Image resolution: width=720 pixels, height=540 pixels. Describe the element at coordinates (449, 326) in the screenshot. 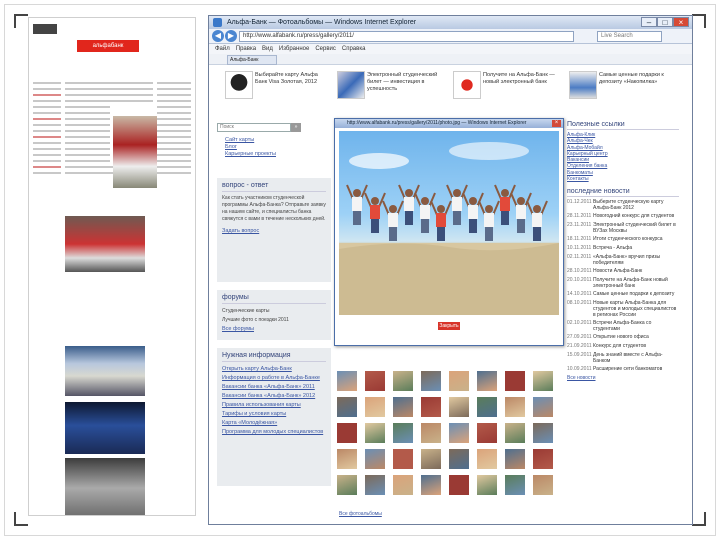

I see `popup-close-text-button: Закрыть` at that location.